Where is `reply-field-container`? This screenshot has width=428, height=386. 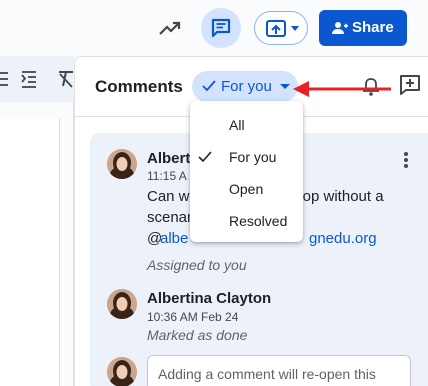 reply-field-container is located at coordinates (279, 370).